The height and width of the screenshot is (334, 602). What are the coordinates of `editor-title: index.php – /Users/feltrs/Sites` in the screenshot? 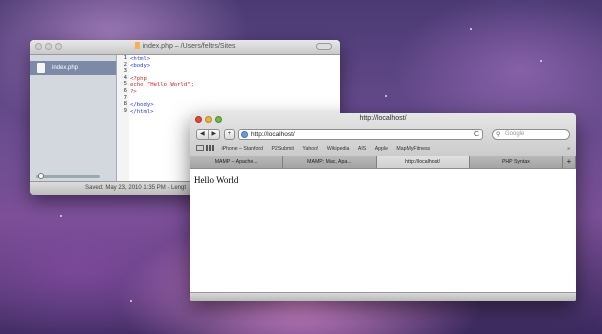 It's located at (189, 46).